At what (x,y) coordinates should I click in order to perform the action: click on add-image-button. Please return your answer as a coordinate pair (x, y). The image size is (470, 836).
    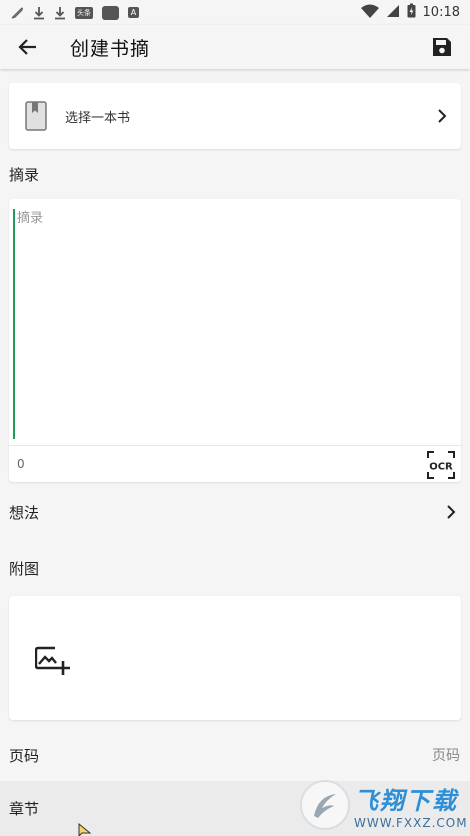
    Looking at the image, I should click on (52, 660).